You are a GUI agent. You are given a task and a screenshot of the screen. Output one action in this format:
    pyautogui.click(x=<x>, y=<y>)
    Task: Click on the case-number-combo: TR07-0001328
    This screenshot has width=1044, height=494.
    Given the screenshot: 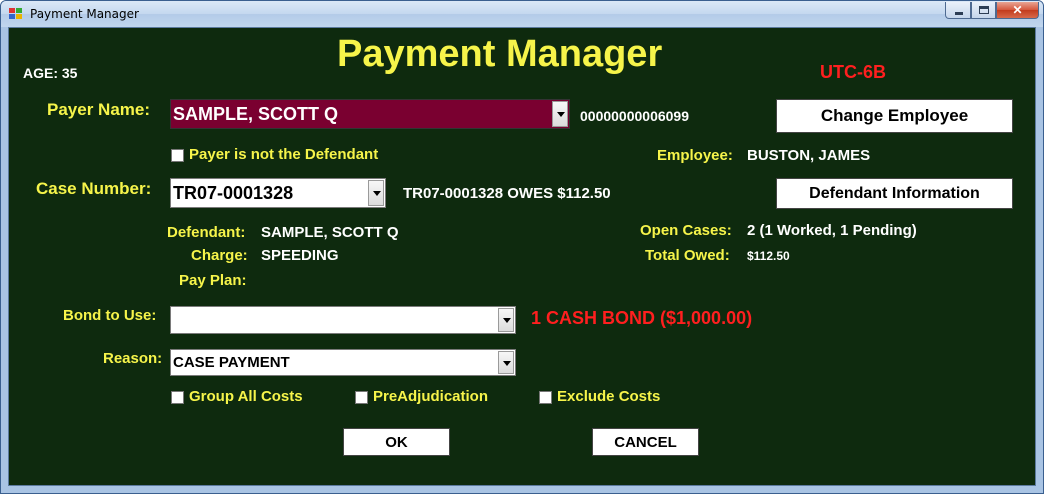 What is the action you would take?
    pyautogui.click(x=278, y=193)
    